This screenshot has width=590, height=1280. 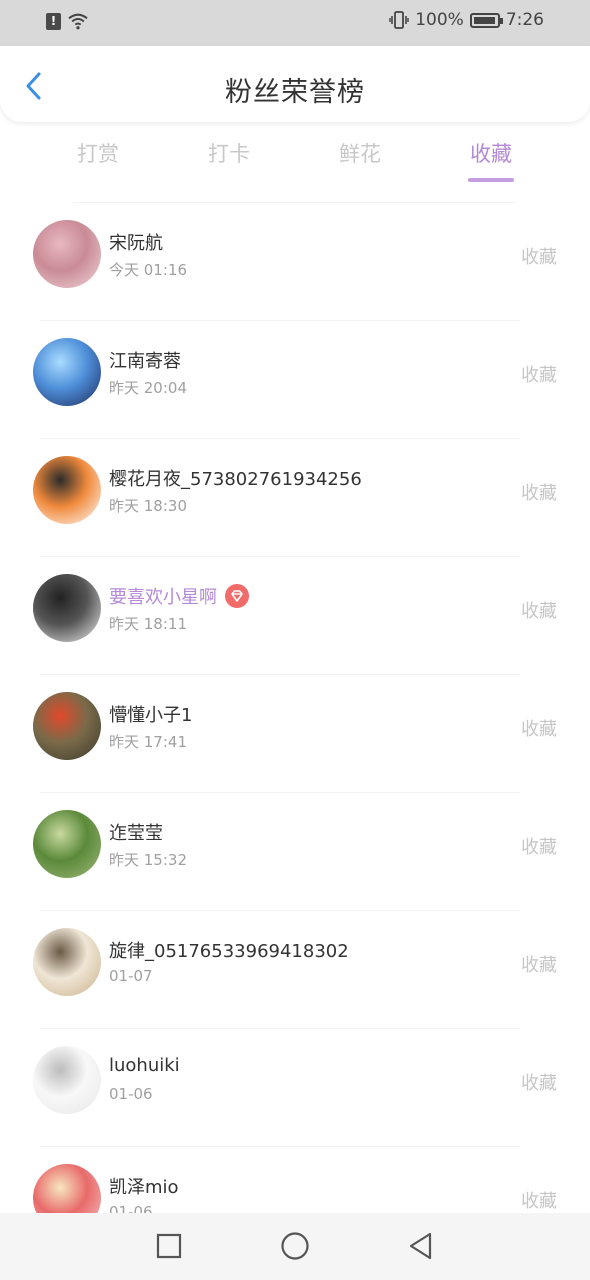 I want to click on timestamp: 昨天 15:32, so click(x=148, y=860).